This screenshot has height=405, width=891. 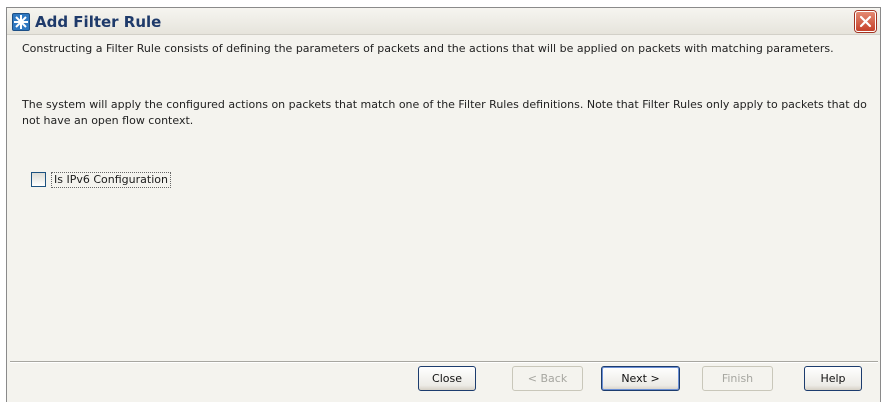 I want to click on close-button: Close, so click(x=447, y=378).